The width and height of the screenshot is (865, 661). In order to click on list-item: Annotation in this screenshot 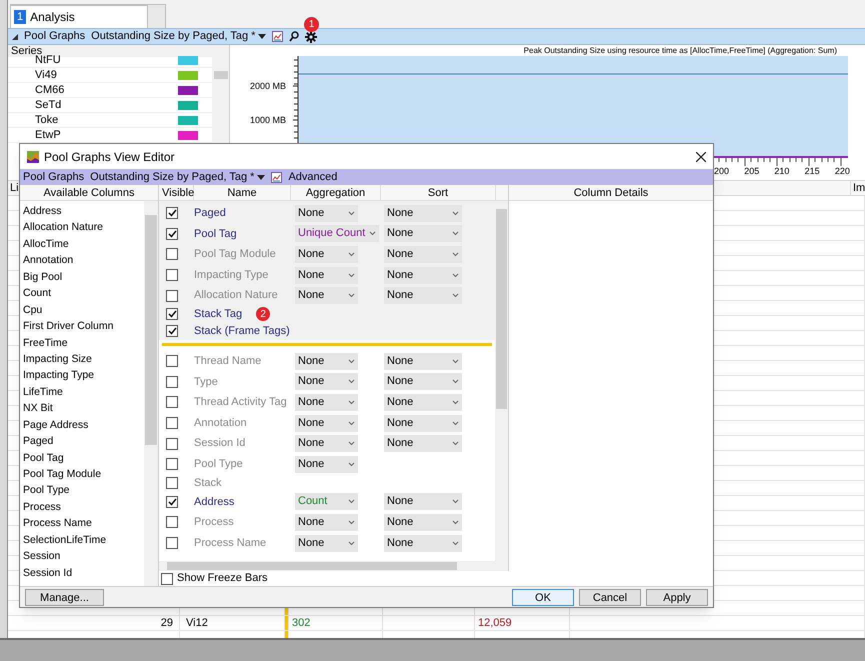, I will do `click(83, 260)`.